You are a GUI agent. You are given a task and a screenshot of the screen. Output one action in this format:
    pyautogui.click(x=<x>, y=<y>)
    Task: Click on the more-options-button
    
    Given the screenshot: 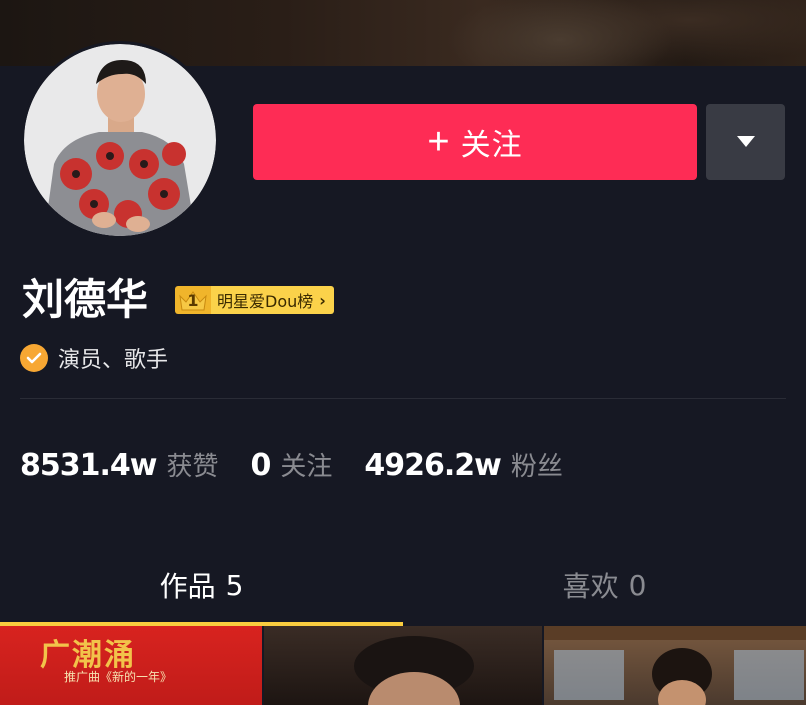 What is the action you would take?
    pyautogui.click(x=745, y=142)
    